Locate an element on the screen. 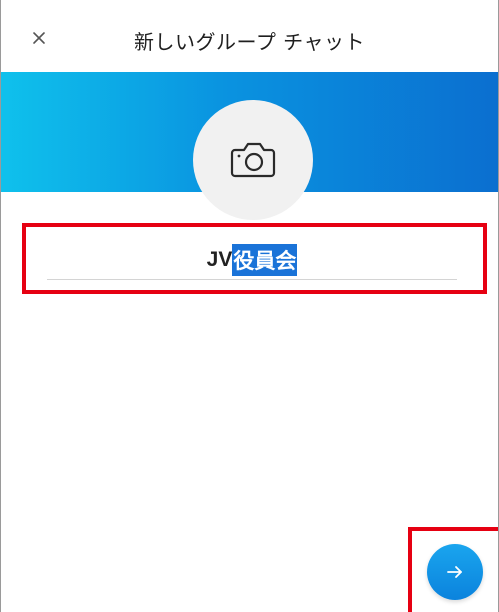 This screenshot has height=612, width=499. camera-icon is located at coordinates (253, 160).